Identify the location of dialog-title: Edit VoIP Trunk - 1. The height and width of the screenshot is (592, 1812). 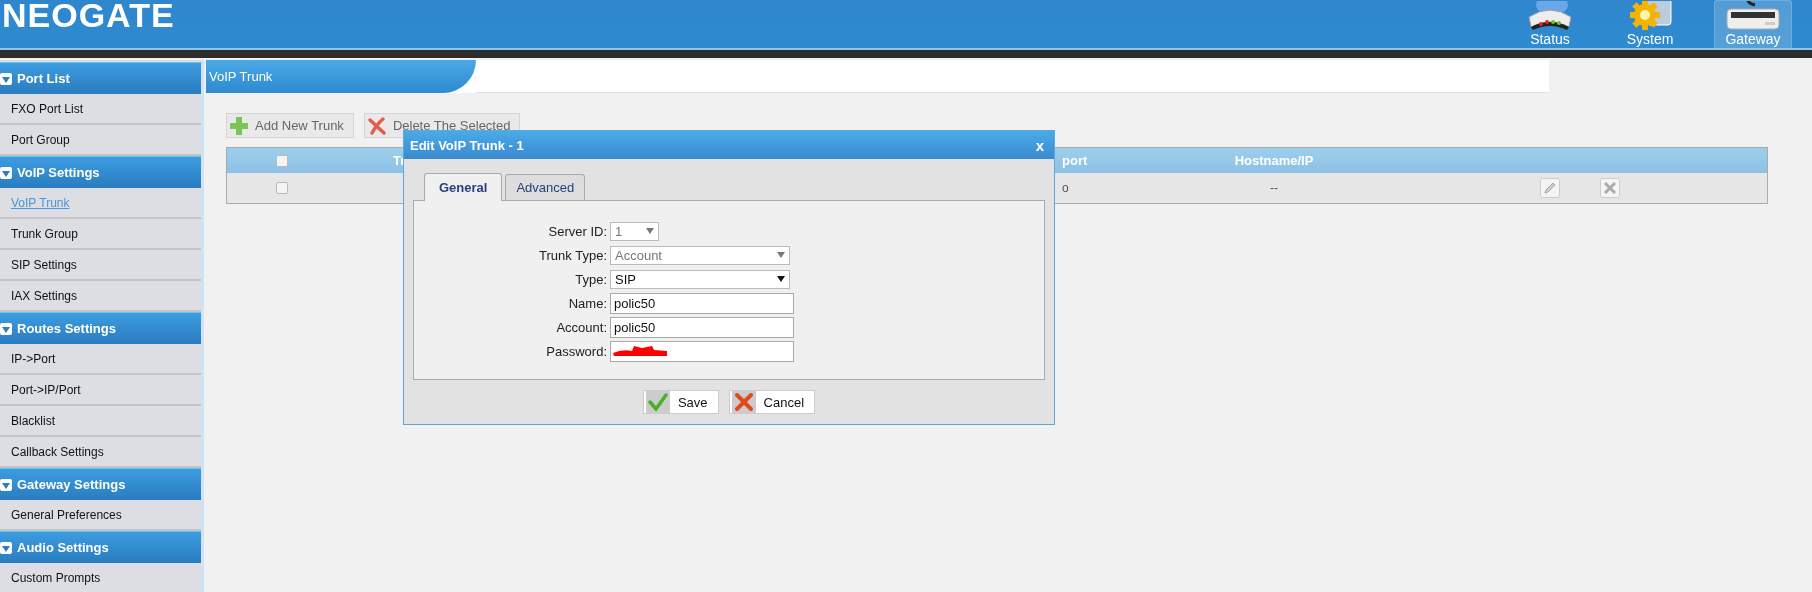
(467, 145).